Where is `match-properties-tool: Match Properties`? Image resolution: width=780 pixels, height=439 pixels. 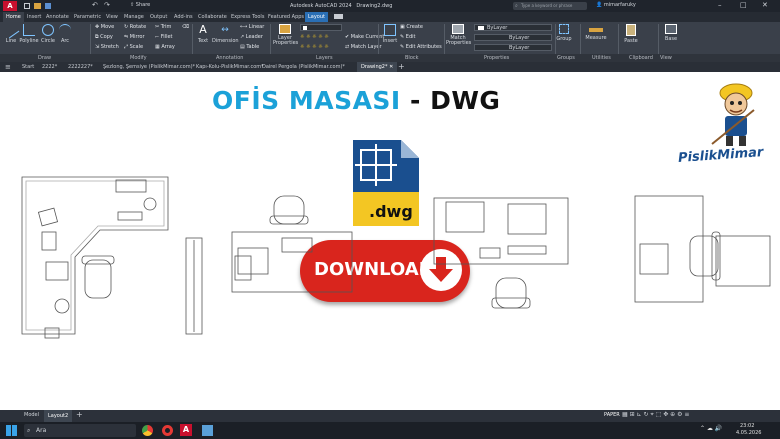
match-properties-tool: Match Properties is located at coordinates (458, 35).